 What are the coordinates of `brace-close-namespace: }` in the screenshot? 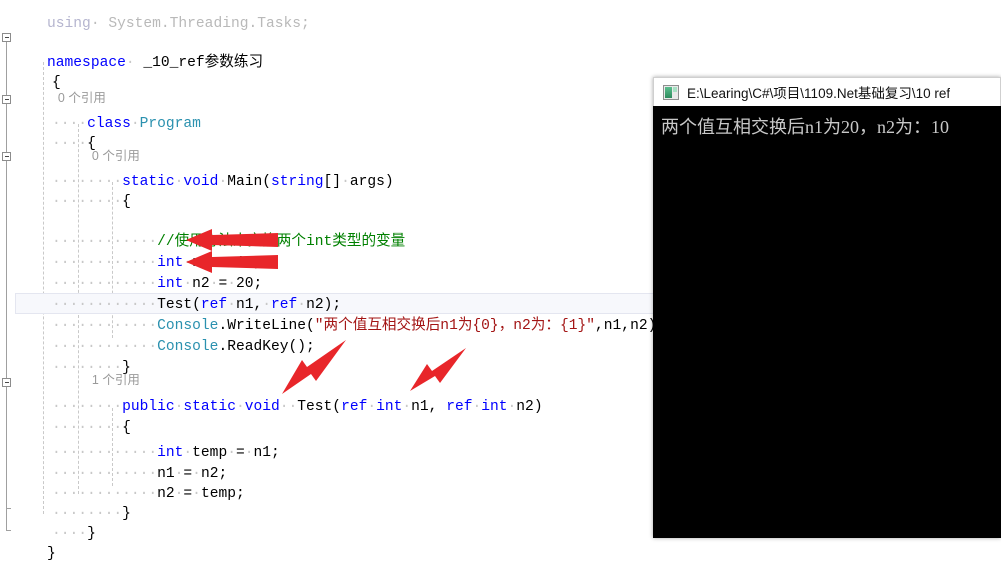 It's located at (51, 554).